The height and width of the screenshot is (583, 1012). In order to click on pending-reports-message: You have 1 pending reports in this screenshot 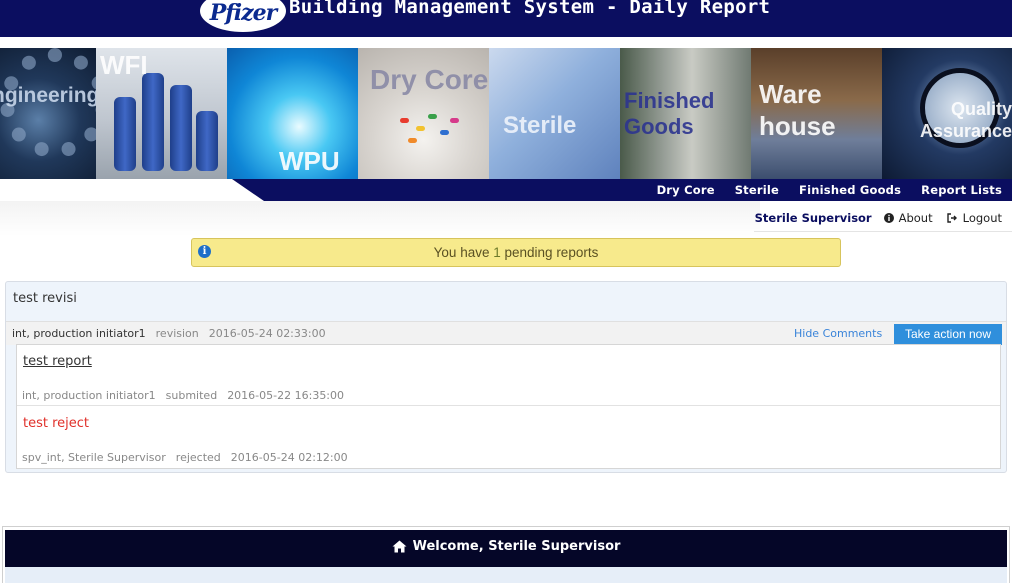, I will do `click(516, 252)`.